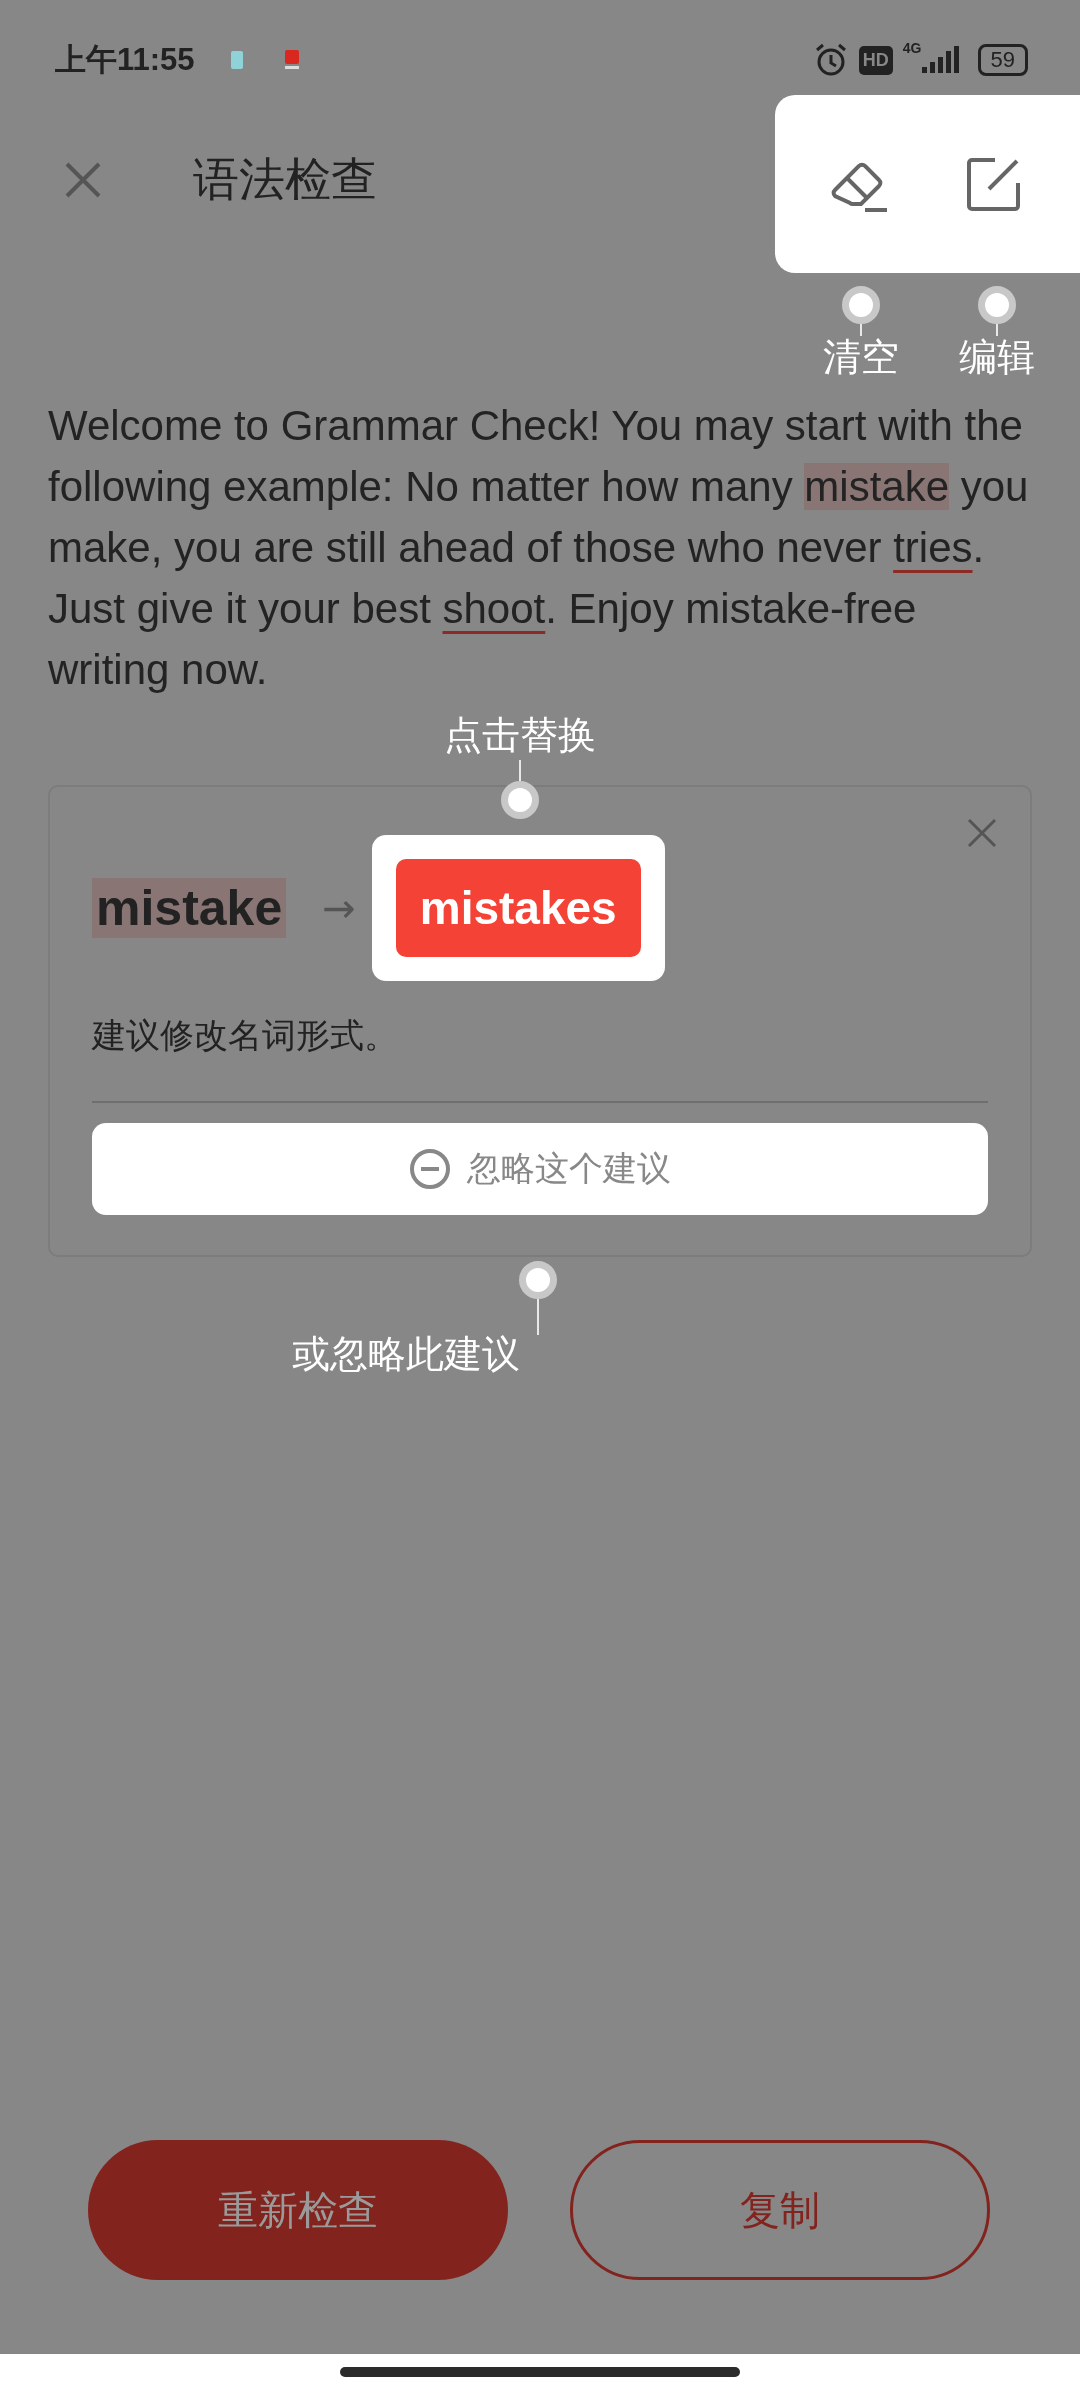  What do you see at coordinates (285, 179) in the screenshot?
I see `page-title: 语法检查` at bounding box center [285, 179].